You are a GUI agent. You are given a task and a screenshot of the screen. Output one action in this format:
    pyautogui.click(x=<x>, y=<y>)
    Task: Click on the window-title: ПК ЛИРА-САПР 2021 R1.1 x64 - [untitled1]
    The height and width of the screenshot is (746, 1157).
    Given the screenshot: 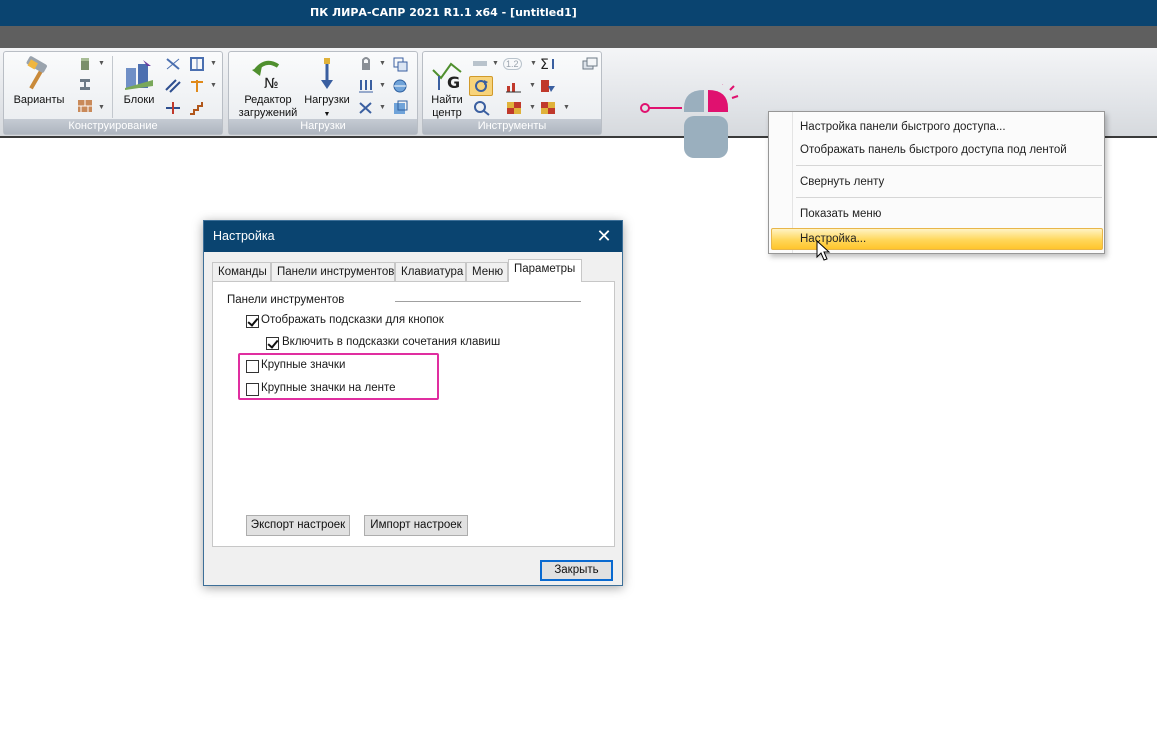 What is the action you would take?
    pyautogui.click(x=443, y=12)
    